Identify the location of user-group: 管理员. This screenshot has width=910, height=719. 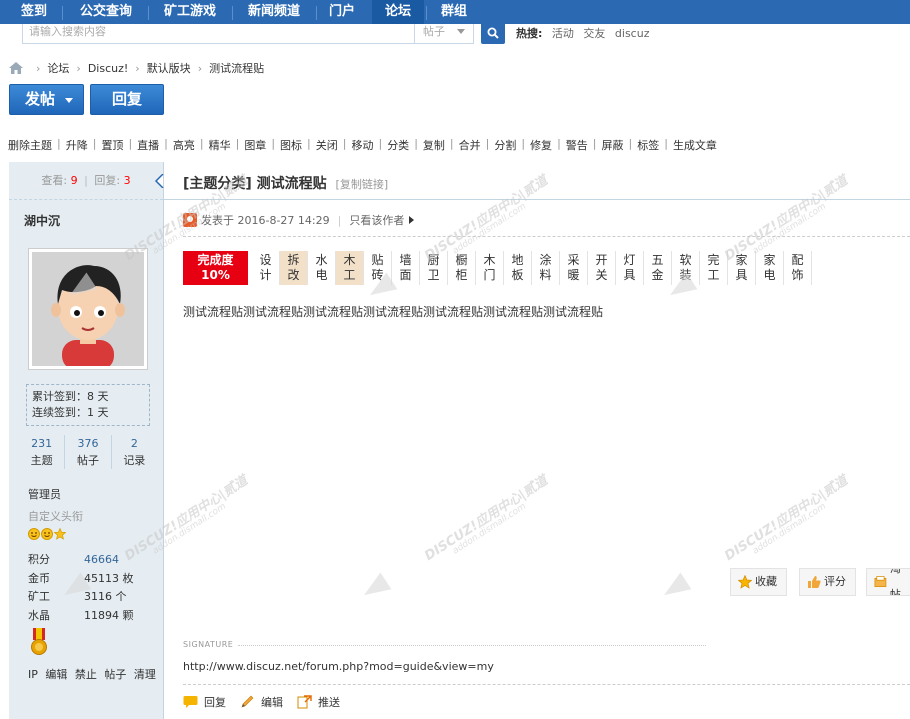
(44, 494).